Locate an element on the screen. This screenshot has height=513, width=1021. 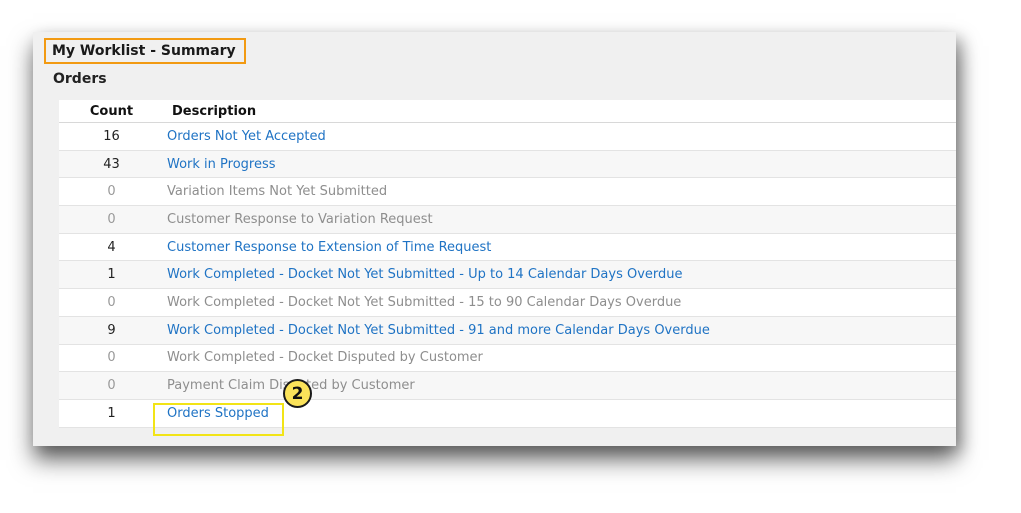
row-link: Orders Not Yet Accepted is located at coordinates (245, 136).